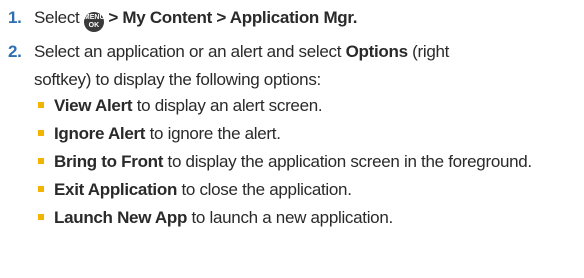  What do you see at coordinates (229, 105) in the screenshot?
I see `option-desc: to display an alert screen.` at bounding box center [229, 105].